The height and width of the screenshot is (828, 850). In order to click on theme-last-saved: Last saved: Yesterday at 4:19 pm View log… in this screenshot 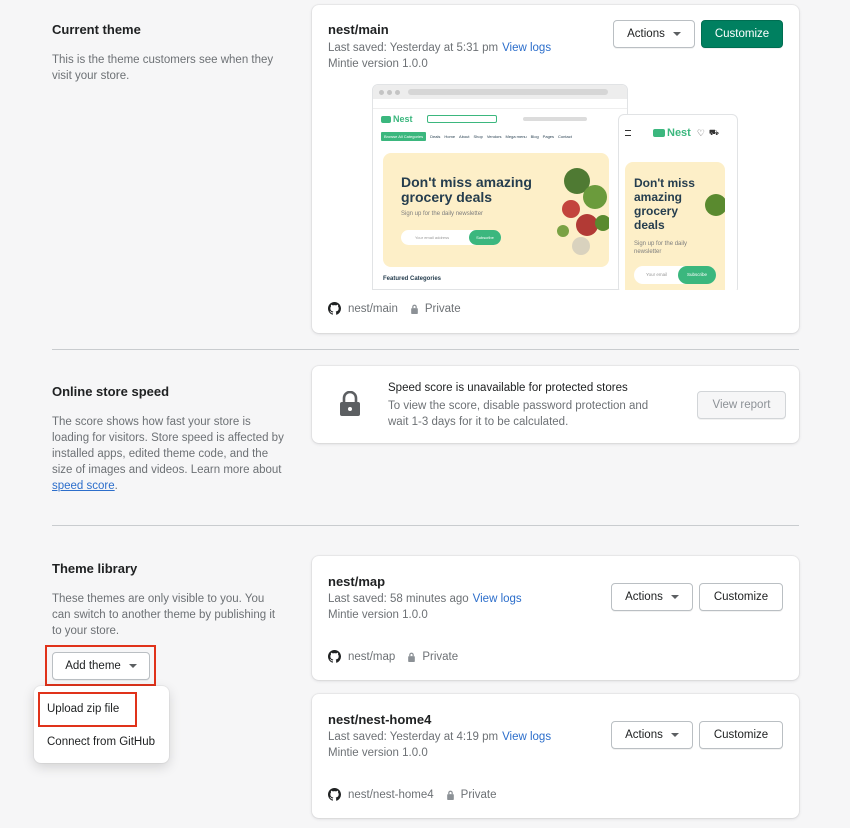, I will do `click(439, 737)`.